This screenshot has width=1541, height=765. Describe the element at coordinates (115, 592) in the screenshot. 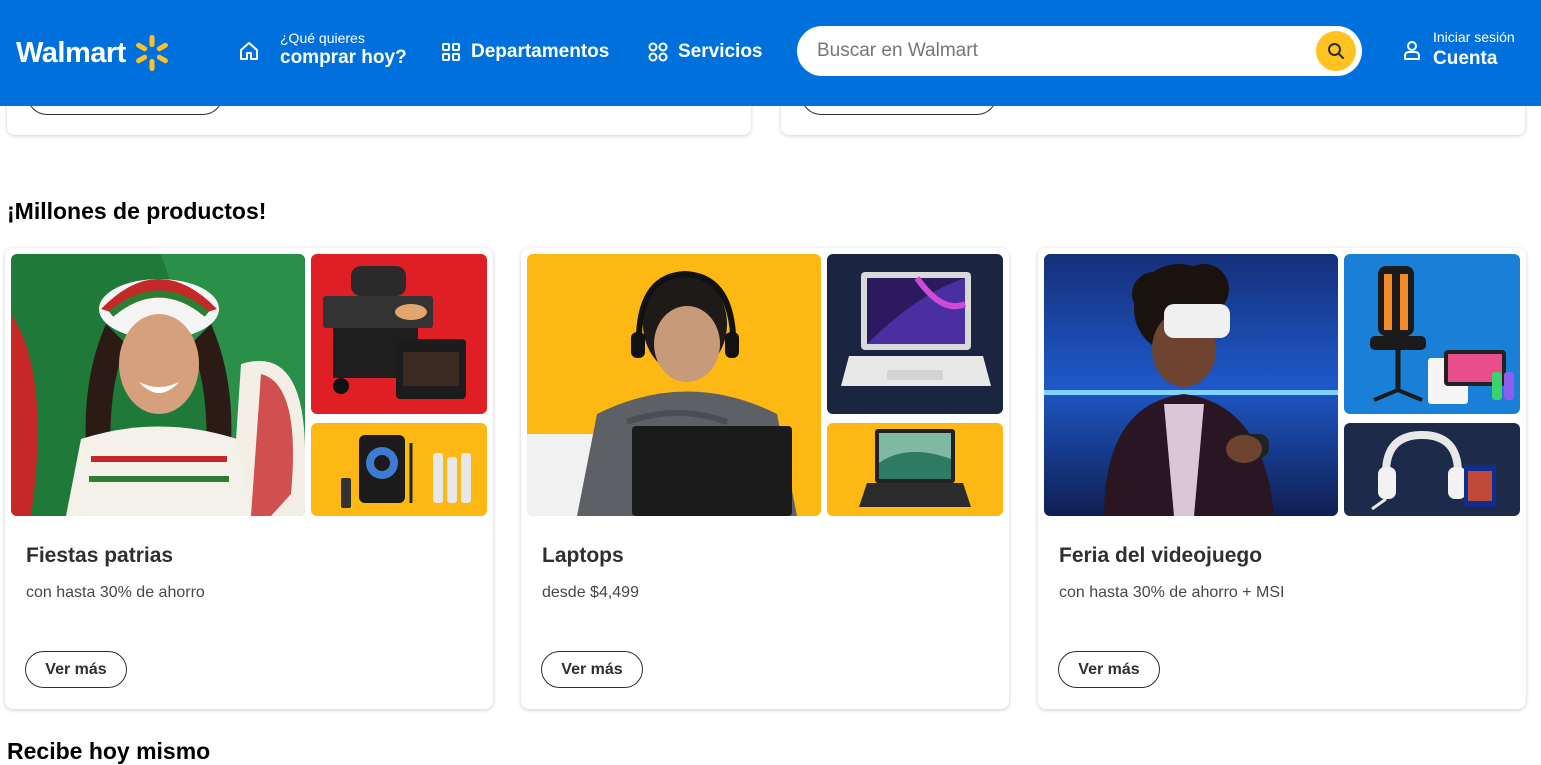

I see `card-subtitle: con hasta 30% de ahorro` at that location.